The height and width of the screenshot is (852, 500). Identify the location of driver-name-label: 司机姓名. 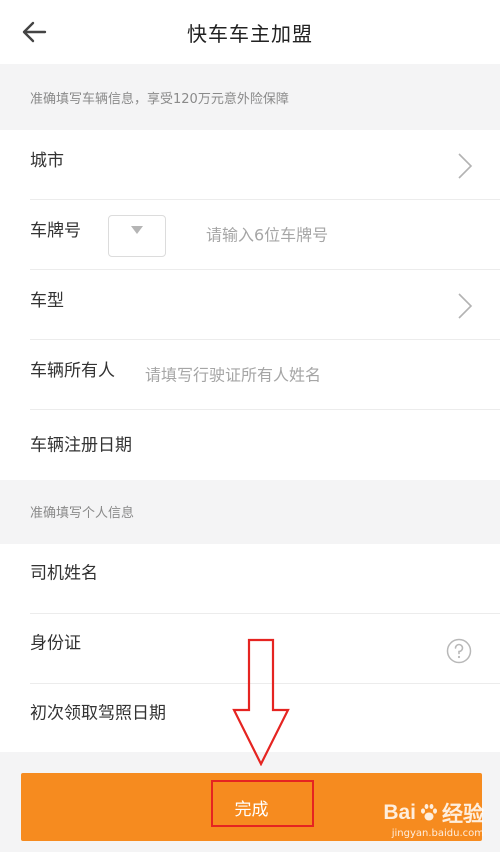
(64, 573).